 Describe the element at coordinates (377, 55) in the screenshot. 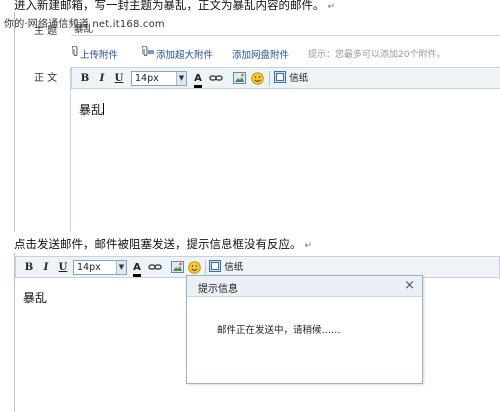

I see `attachment-hint: 提示：您最多可以添加20个附件。` at that location.